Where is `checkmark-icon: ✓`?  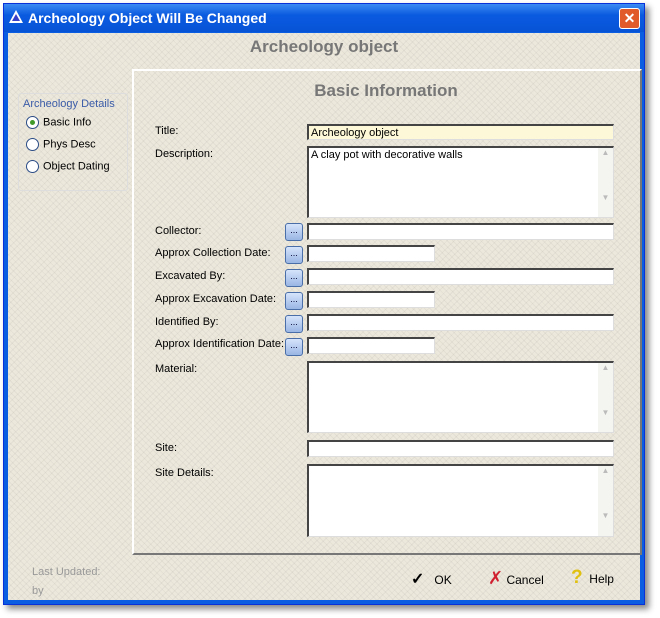
checkmark-icon: ✓ is located at coordinates (418, 579).